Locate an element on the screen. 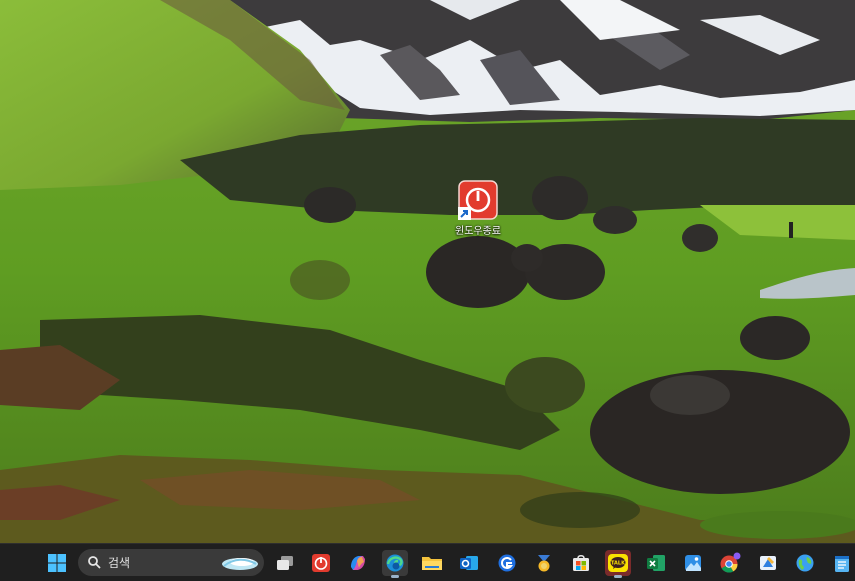 This screenshot has width=855, height=581. notepad-icon is located at coordinates (842, 564).